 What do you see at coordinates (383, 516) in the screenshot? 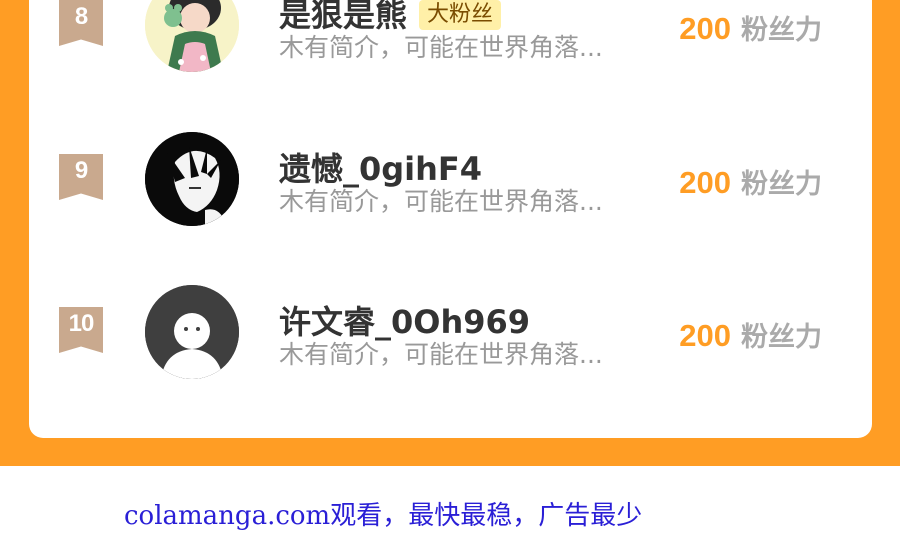
I see `site-watermark-text: colamanga.com观看，最快最稳，广告最少` at bounding box center [383, 516].